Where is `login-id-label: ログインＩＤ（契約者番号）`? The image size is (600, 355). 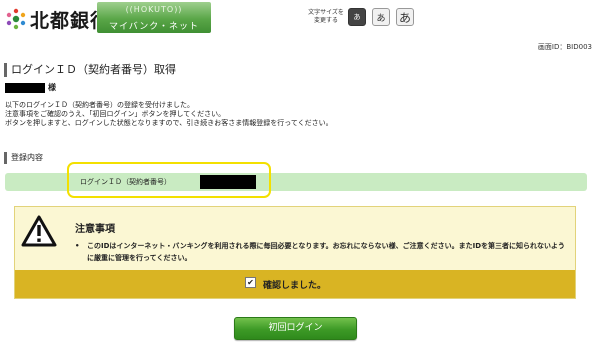 login-id-label: ログインＩＤ（契約者番号） is located at coordinates (125, 182).